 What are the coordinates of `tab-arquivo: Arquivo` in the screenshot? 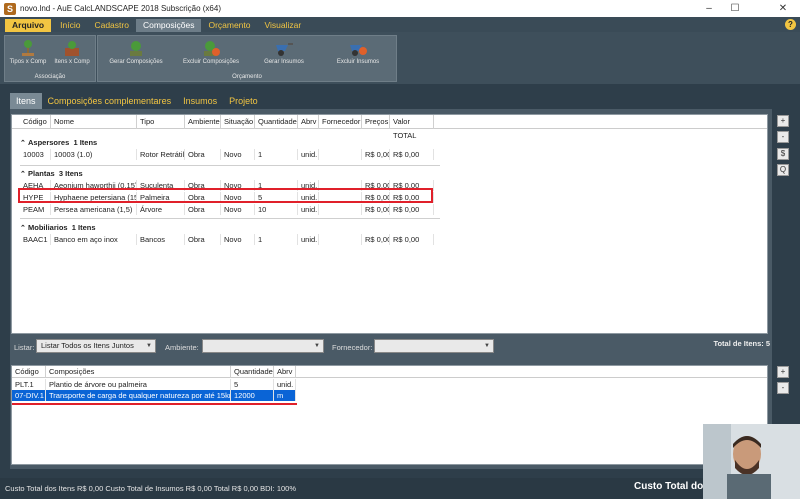 It's located at (28, 25).